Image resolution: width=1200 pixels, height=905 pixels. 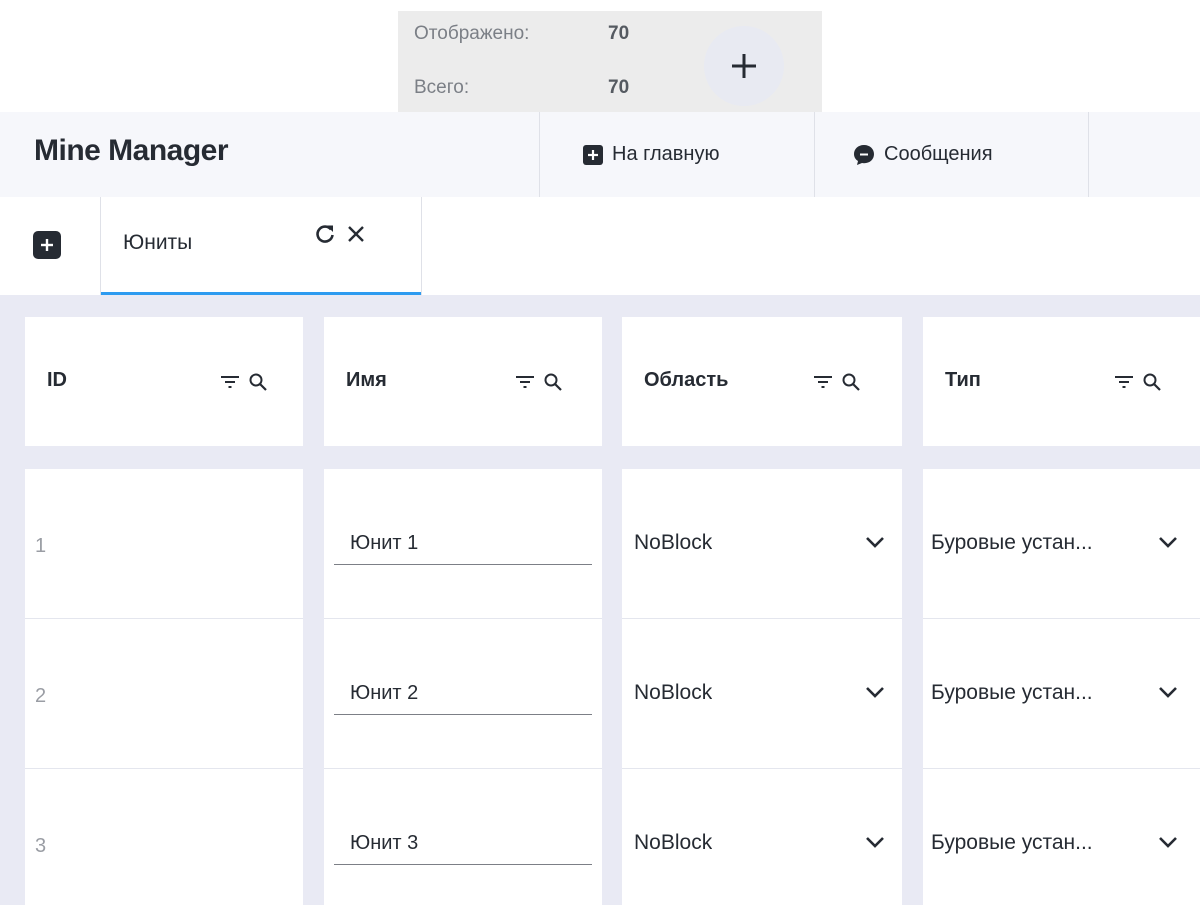 What do you see at coordinates (41, 846) in the screenshot?
I see `row-id: 3` at bounding box center [41, 846].